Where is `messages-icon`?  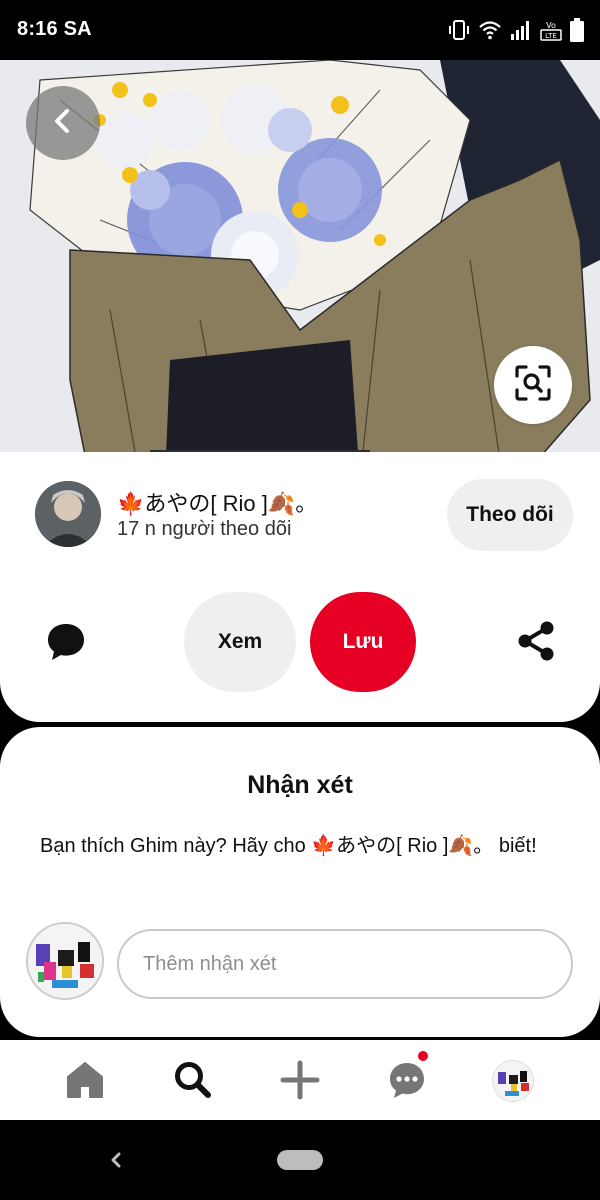 messages-icon is located at coordinates (407, 1080).